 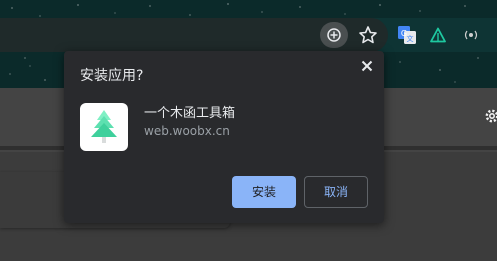 I want to click on install-app-button, so click(x=334, y=35).